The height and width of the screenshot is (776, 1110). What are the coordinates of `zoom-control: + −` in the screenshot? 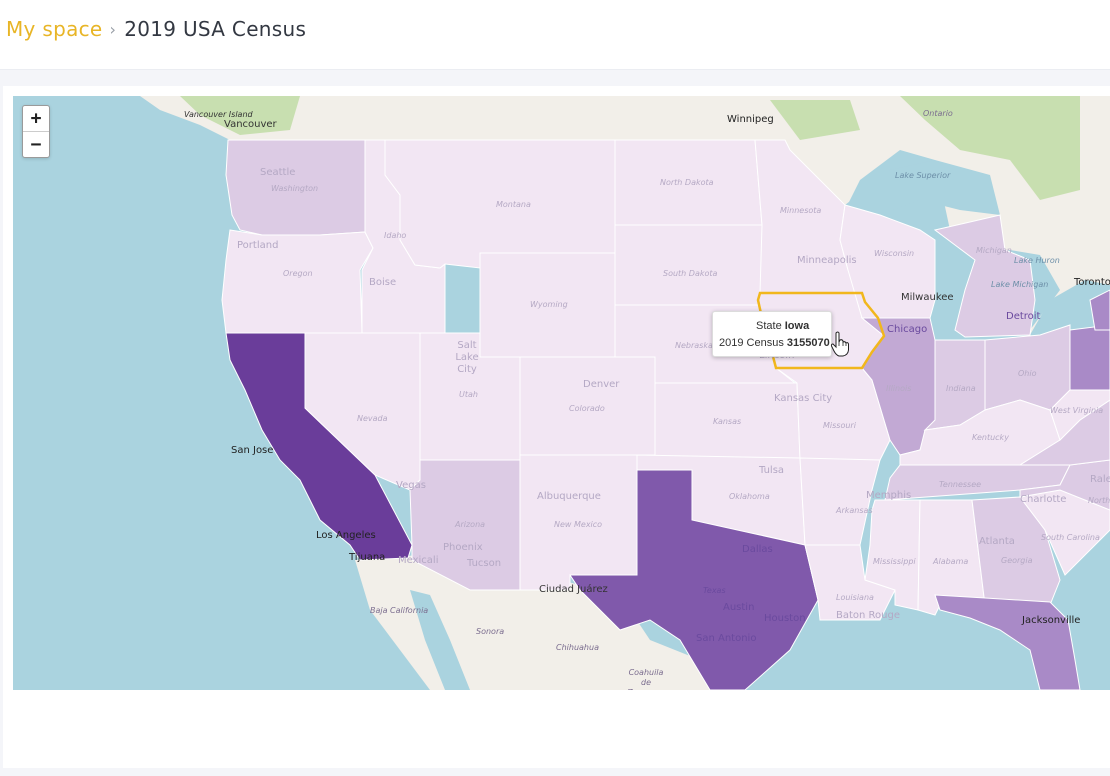 It's located at (36, 131).